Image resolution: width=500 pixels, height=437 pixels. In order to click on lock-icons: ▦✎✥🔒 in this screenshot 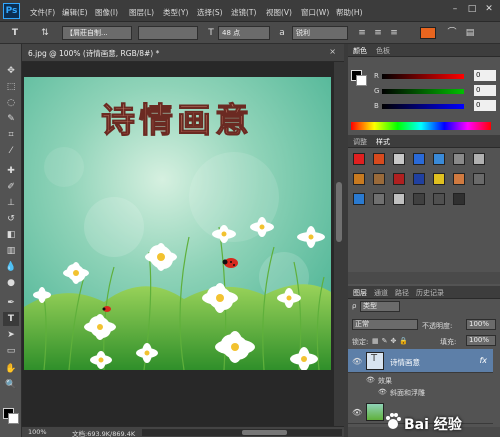, I will do `click(391, 341)`.